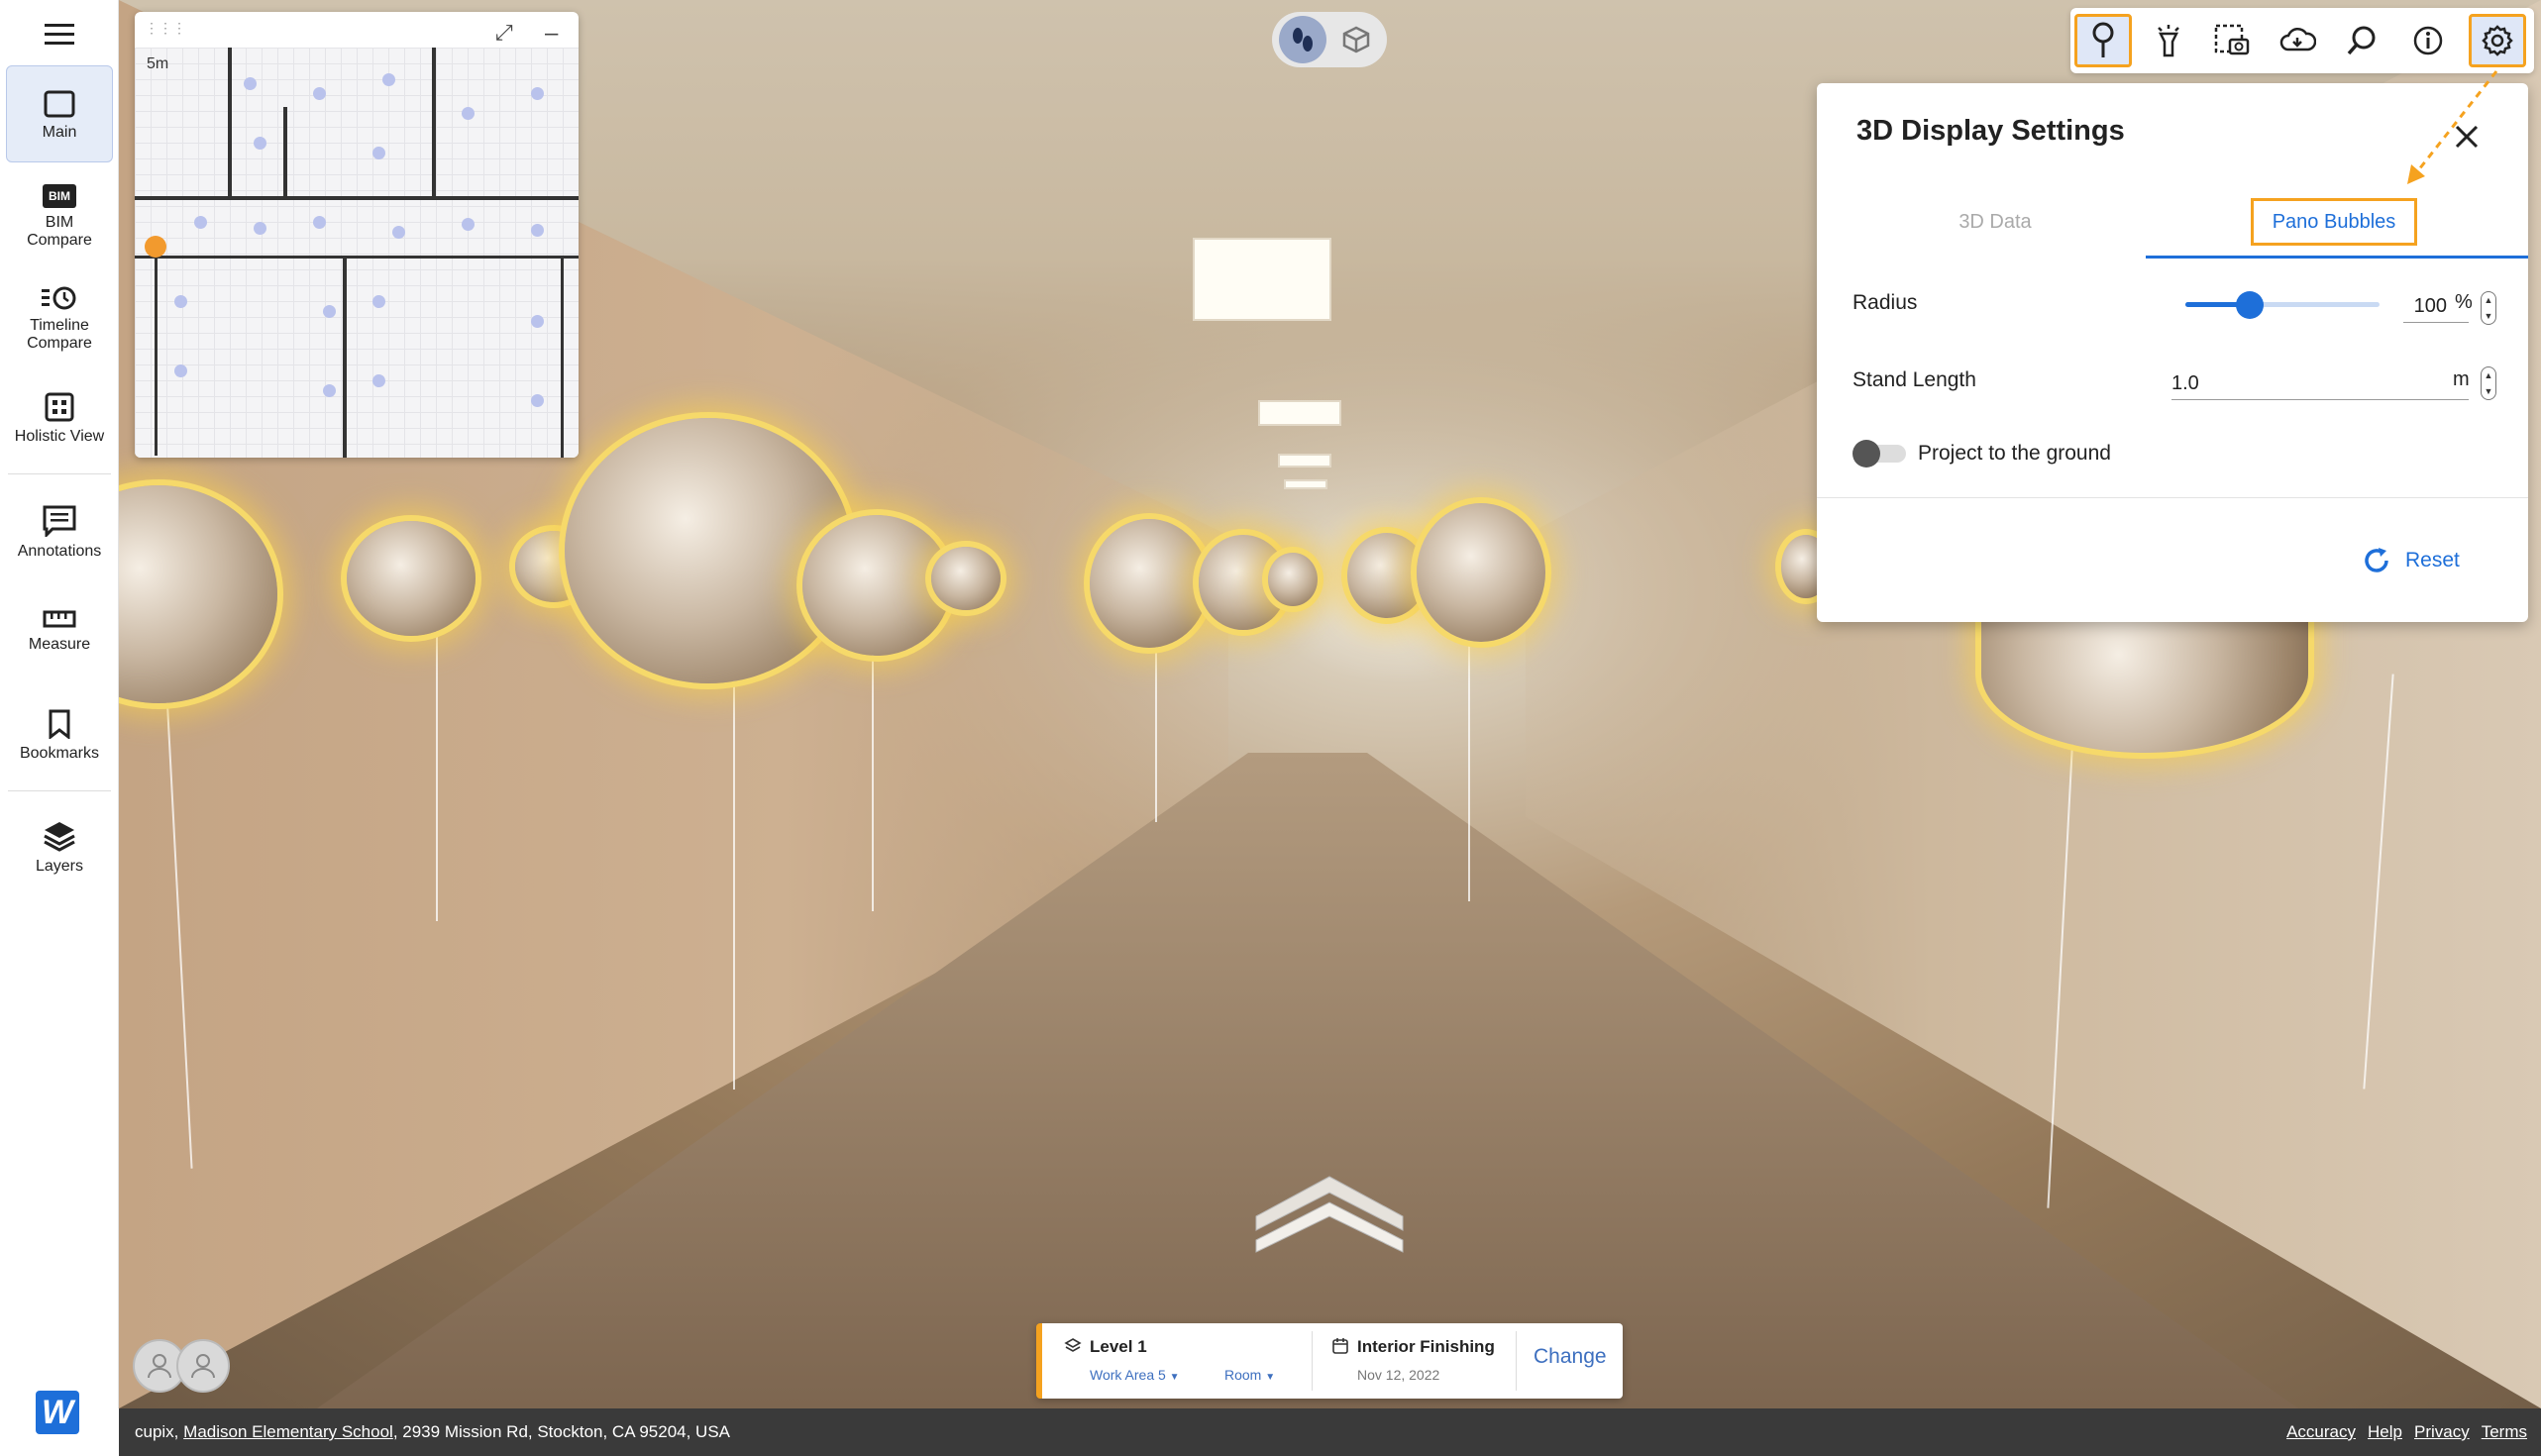 This screenshot has height=1456, width=2541. Describe the element at coordinates (2504, 1432) in the screenshot. I see `footer-link-terms: Terms` at that location.